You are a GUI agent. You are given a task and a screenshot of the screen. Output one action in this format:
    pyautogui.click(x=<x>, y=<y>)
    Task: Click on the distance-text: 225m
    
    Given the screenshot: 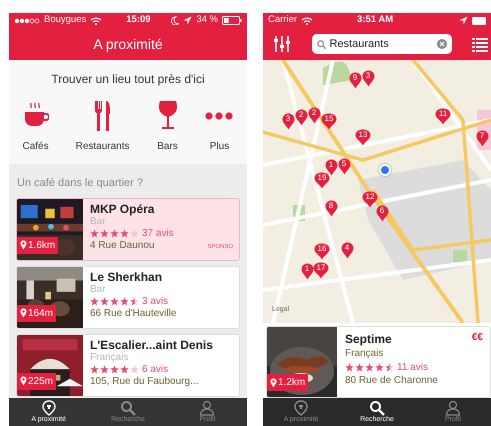 What is the action you would take?
    pyautogui.click(x=41, y=381)
    